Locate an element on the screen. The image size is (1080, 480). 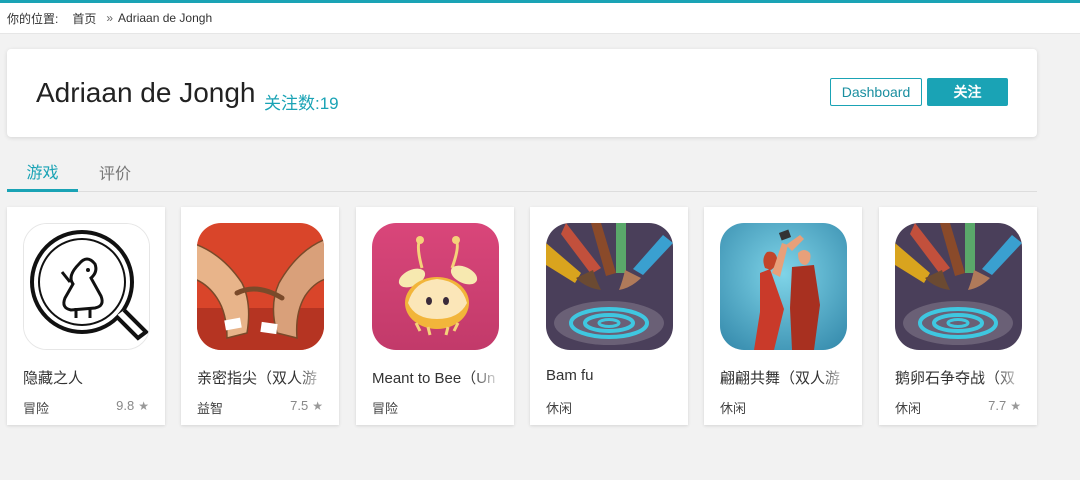
rating-value: 9.8 is located at coordinates (125, 405).